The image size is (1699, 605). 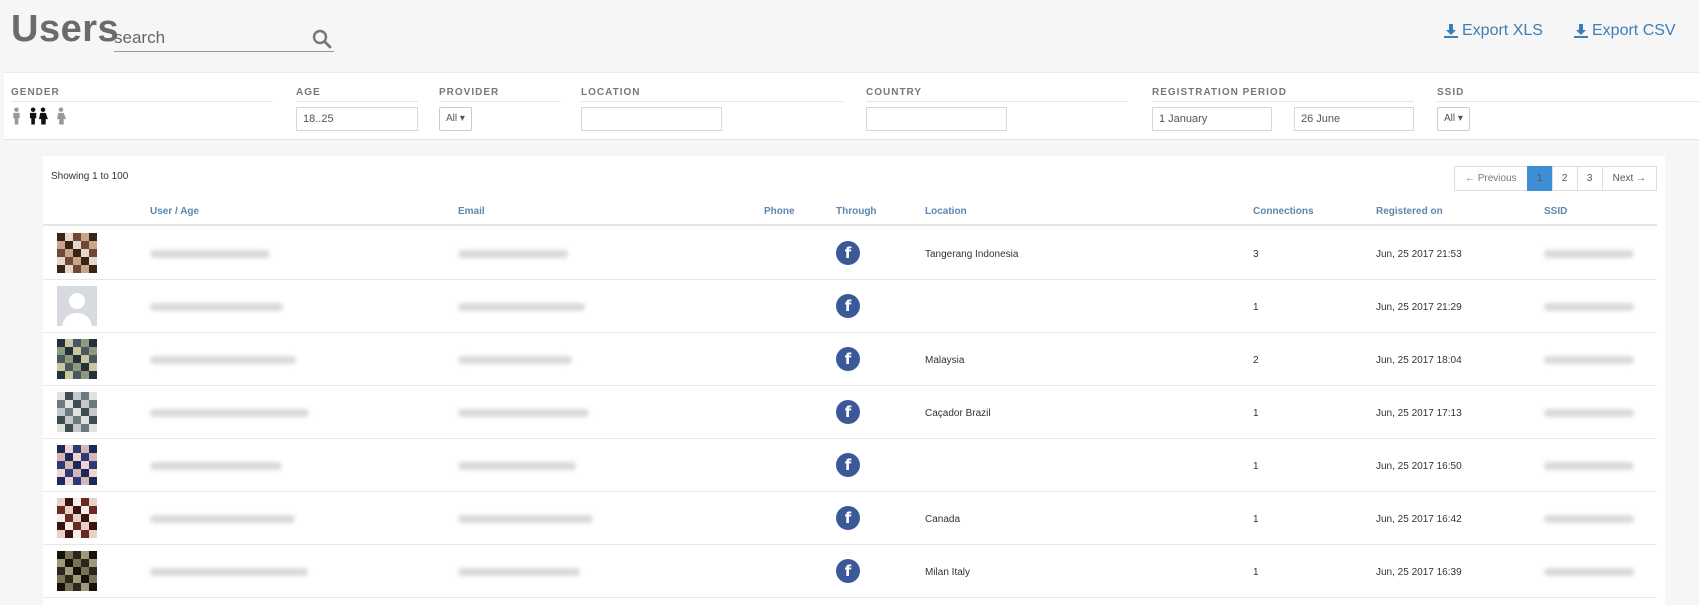 I want to click on table-row: f Malaysia 2 Jun, 25 2017 18:04, so click(x=850, y=359).